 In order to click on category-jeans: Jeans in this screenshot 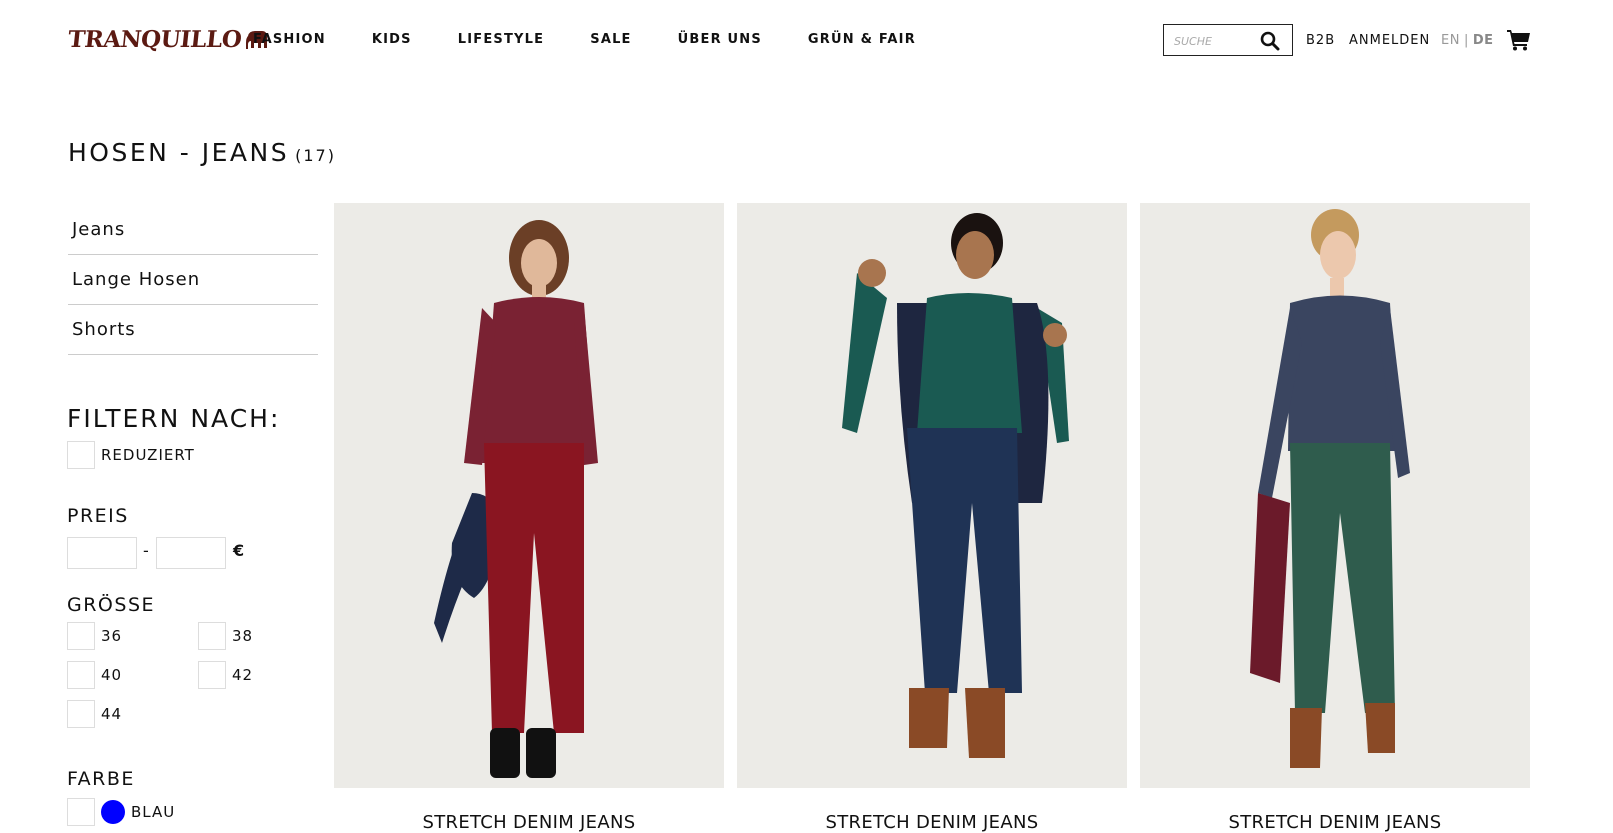, I will do `click(193, 230)`.